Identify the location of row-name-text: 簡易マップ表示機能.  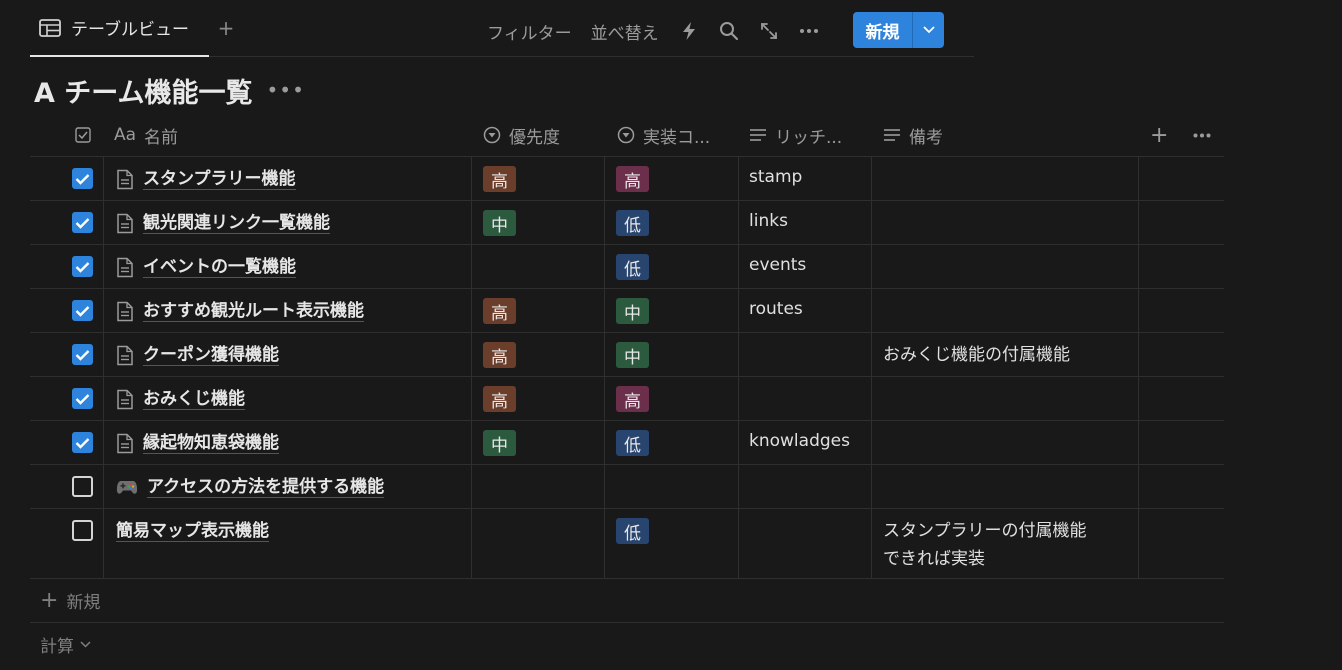
(192, 531).